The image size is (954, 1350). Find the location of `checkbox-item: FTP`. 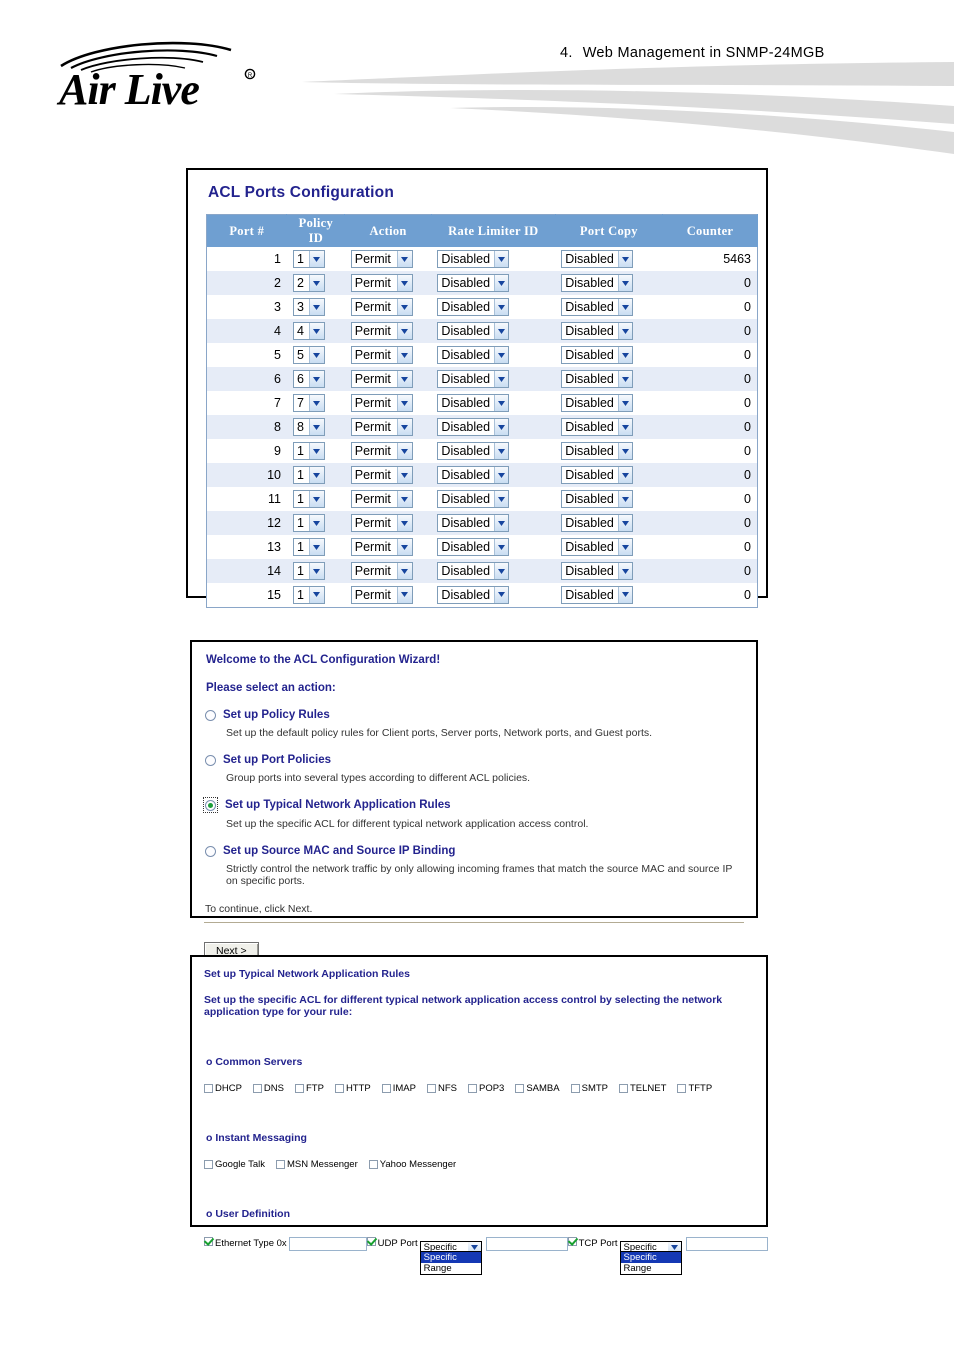

checkbox-item: FTP is located at coordinates (309, 1088).